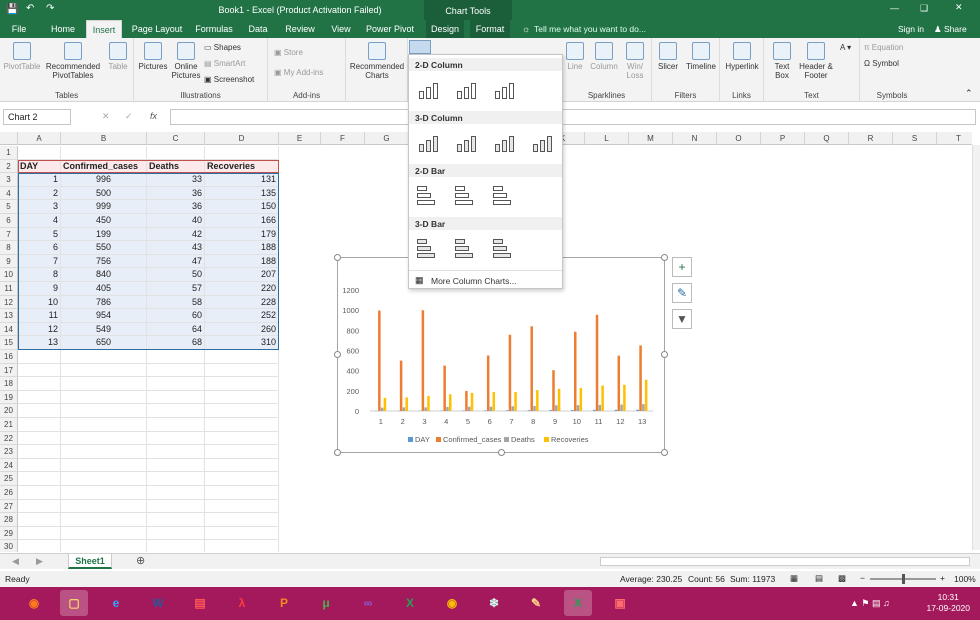  I want to click on table-cell: 13, so click(39, 343).